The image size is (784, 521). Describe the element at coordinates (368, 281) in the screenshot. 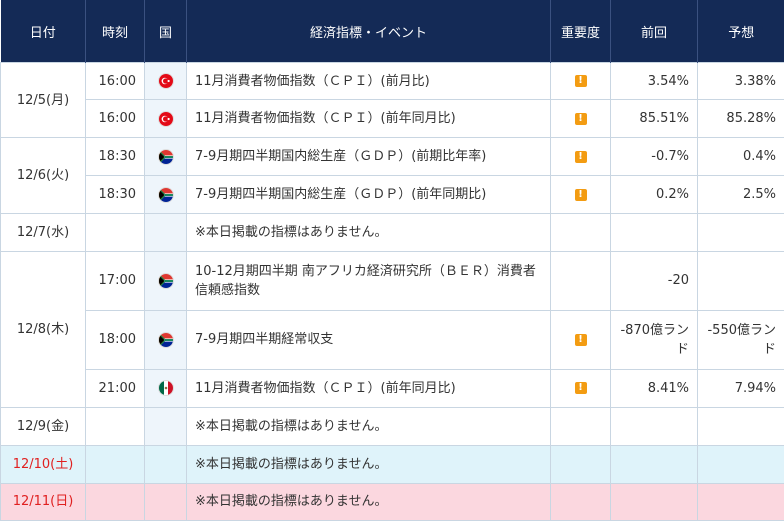

I see `event-name: 10-12月期四半期 南アフリカ経済研究所（ＢＥＲ）消費者信頼感指数` at that location.